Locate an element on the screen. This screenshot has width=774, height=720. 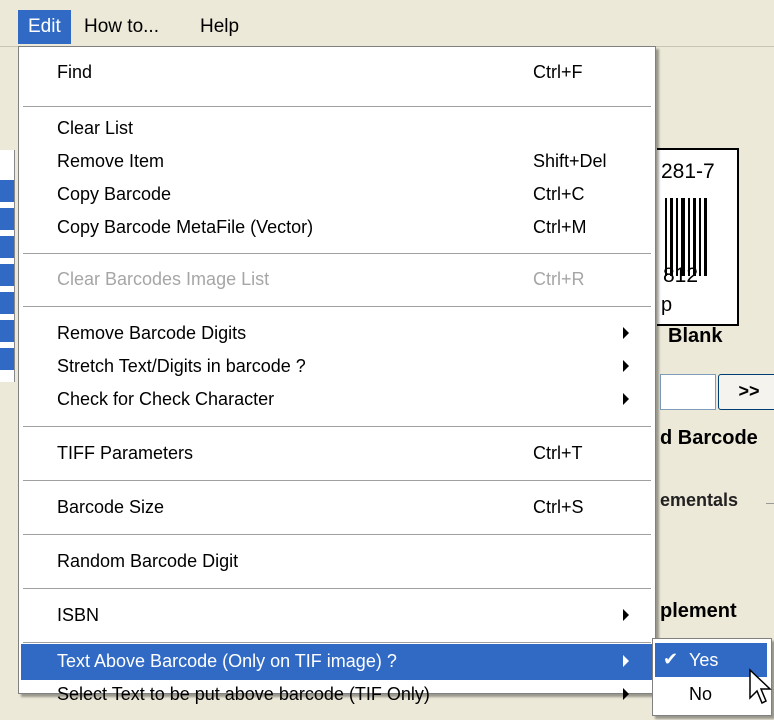
submenu-item-label: No is located at coordinates (701, 694).